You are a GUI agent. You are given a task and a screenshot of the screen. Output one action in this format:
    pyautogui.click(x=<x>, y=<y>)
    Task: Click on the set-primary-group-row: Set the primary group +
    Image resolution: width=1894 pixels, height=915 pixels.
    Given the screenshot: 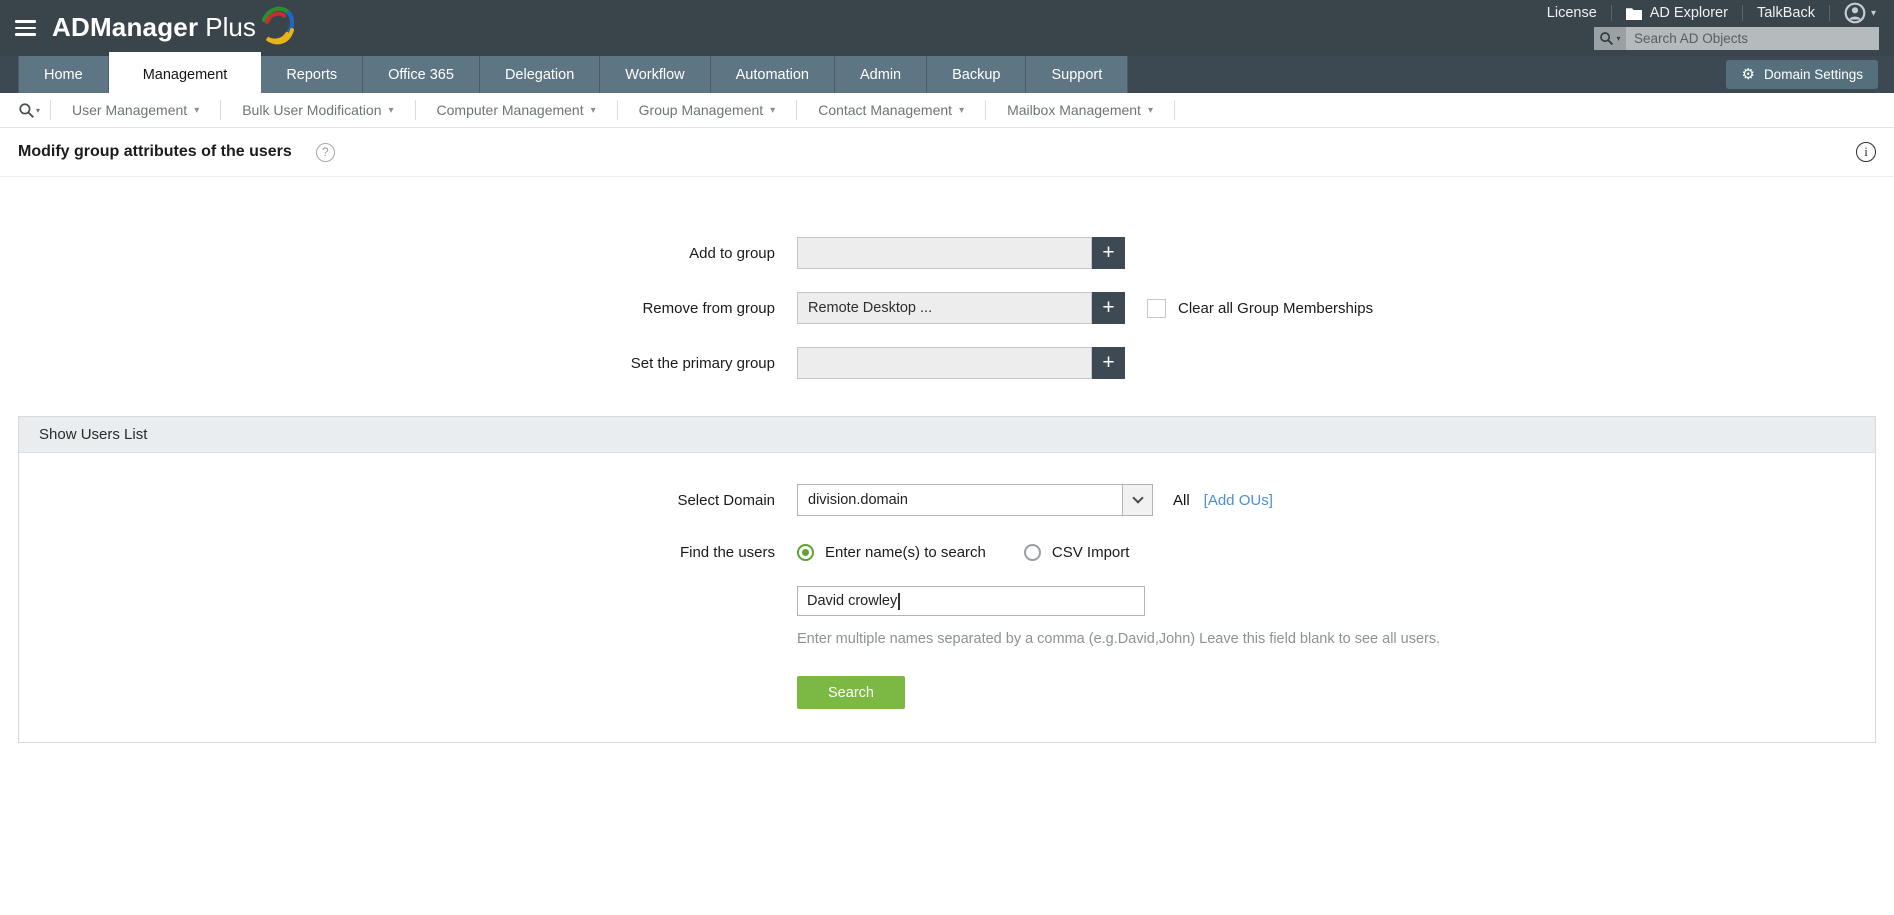 What is the action you would take?
    pyautogui.click(x=947, y=363)
    